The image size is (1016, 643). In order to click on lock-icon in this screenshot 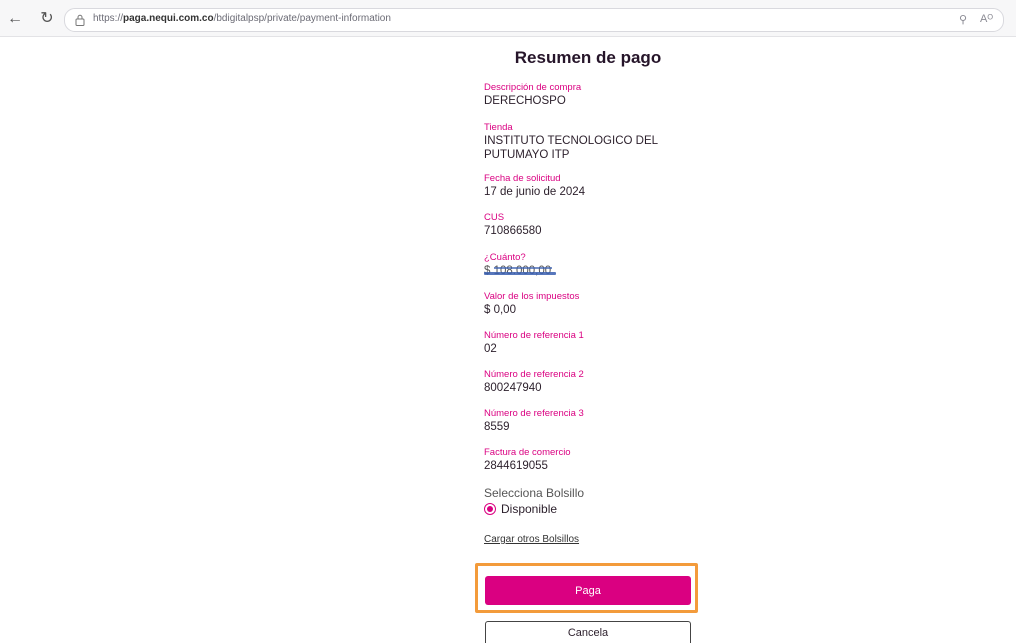, I will do `click(80, 20)`.